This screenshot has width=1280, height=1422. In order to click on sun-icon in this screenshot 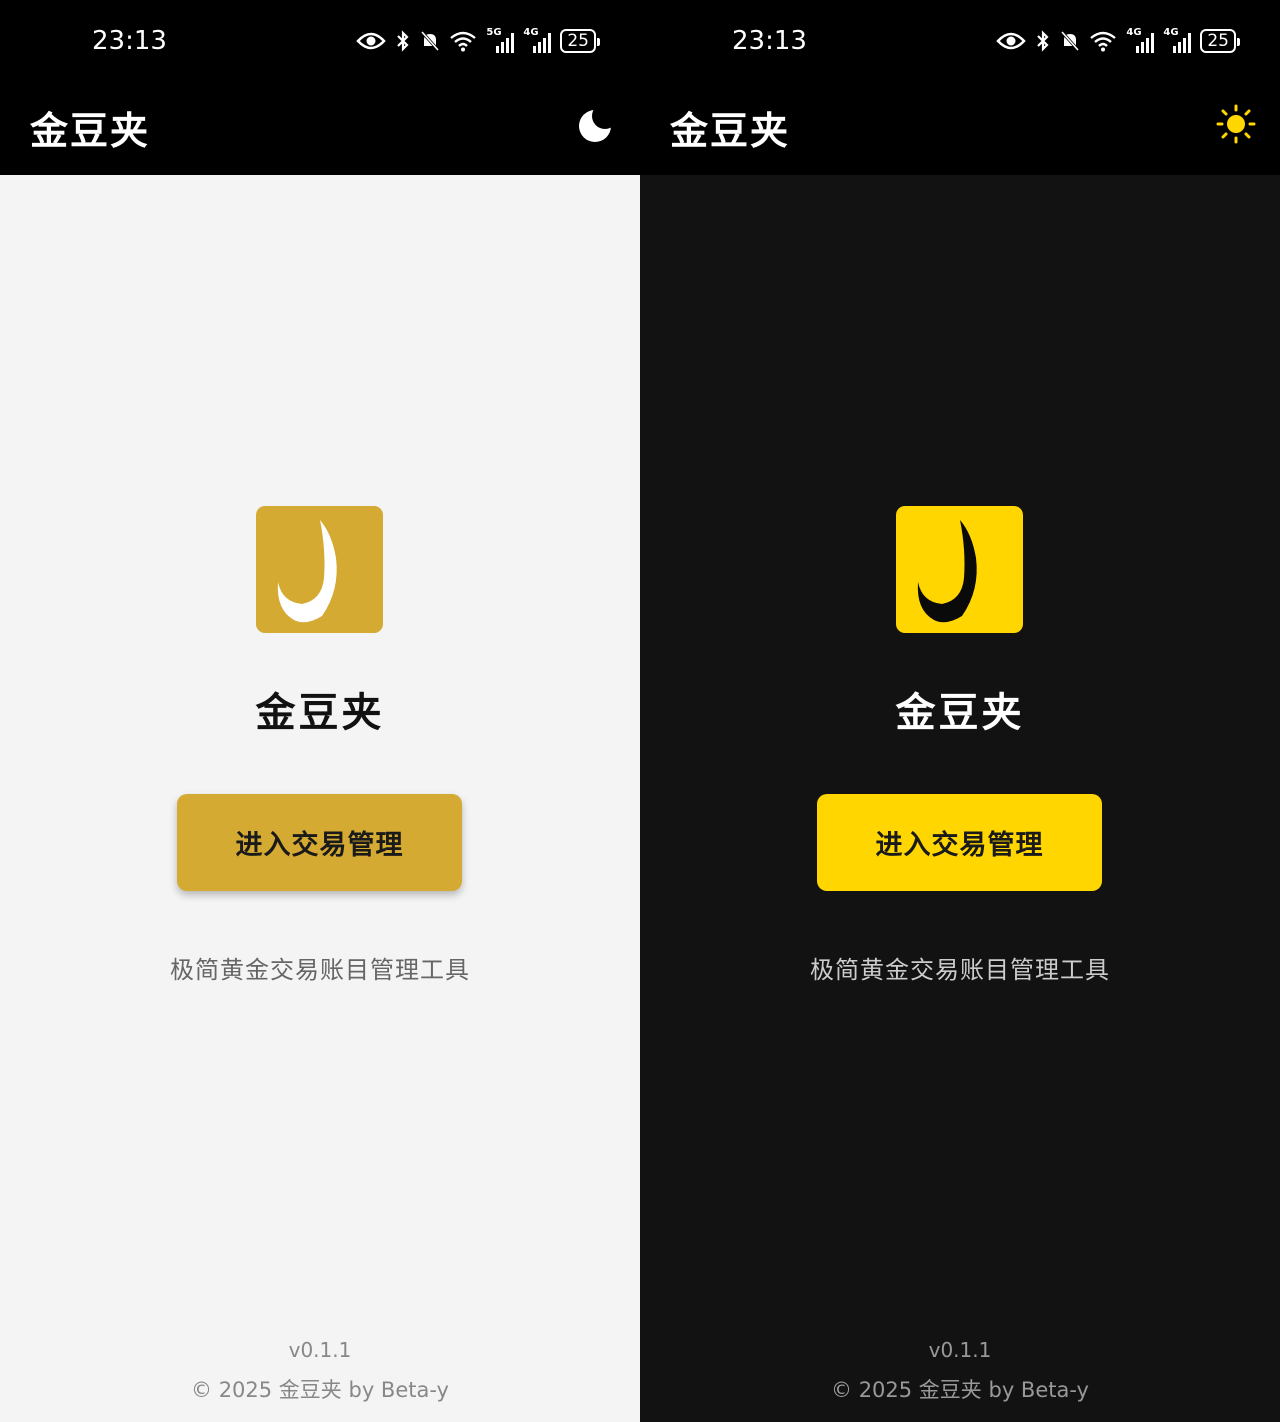, I will do `click(1236, 124)`.